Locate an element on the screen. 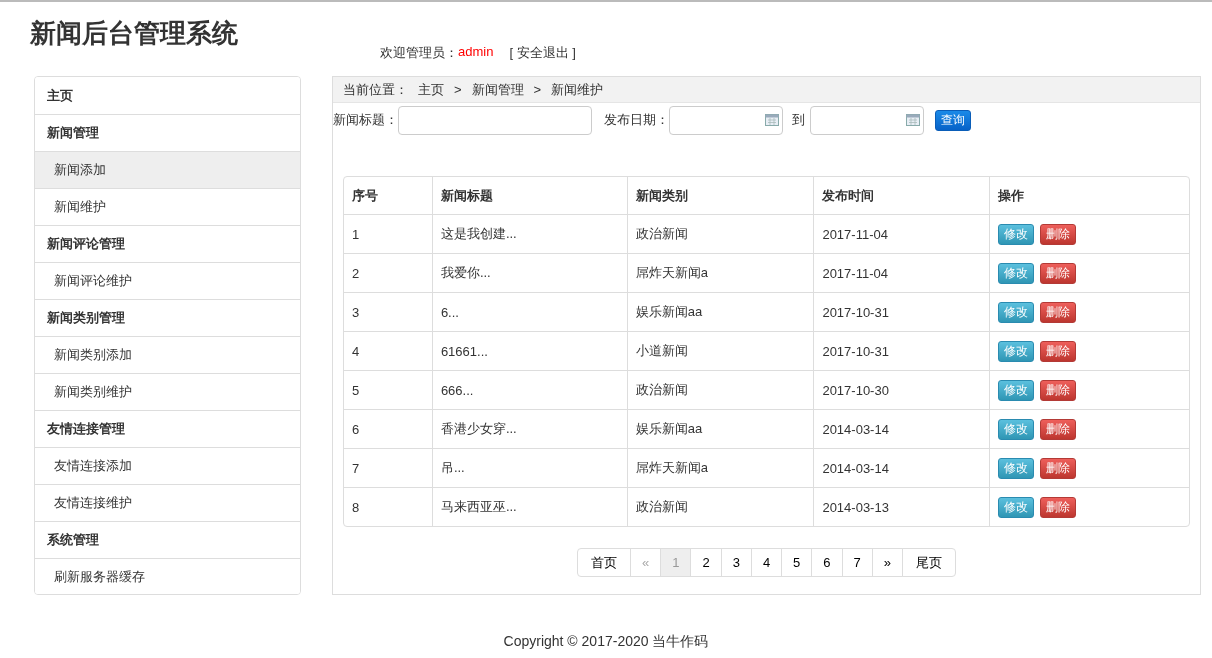 The height and width of the screenshot is (658, 1212). page-link: » is located at coordinates (887, 562).